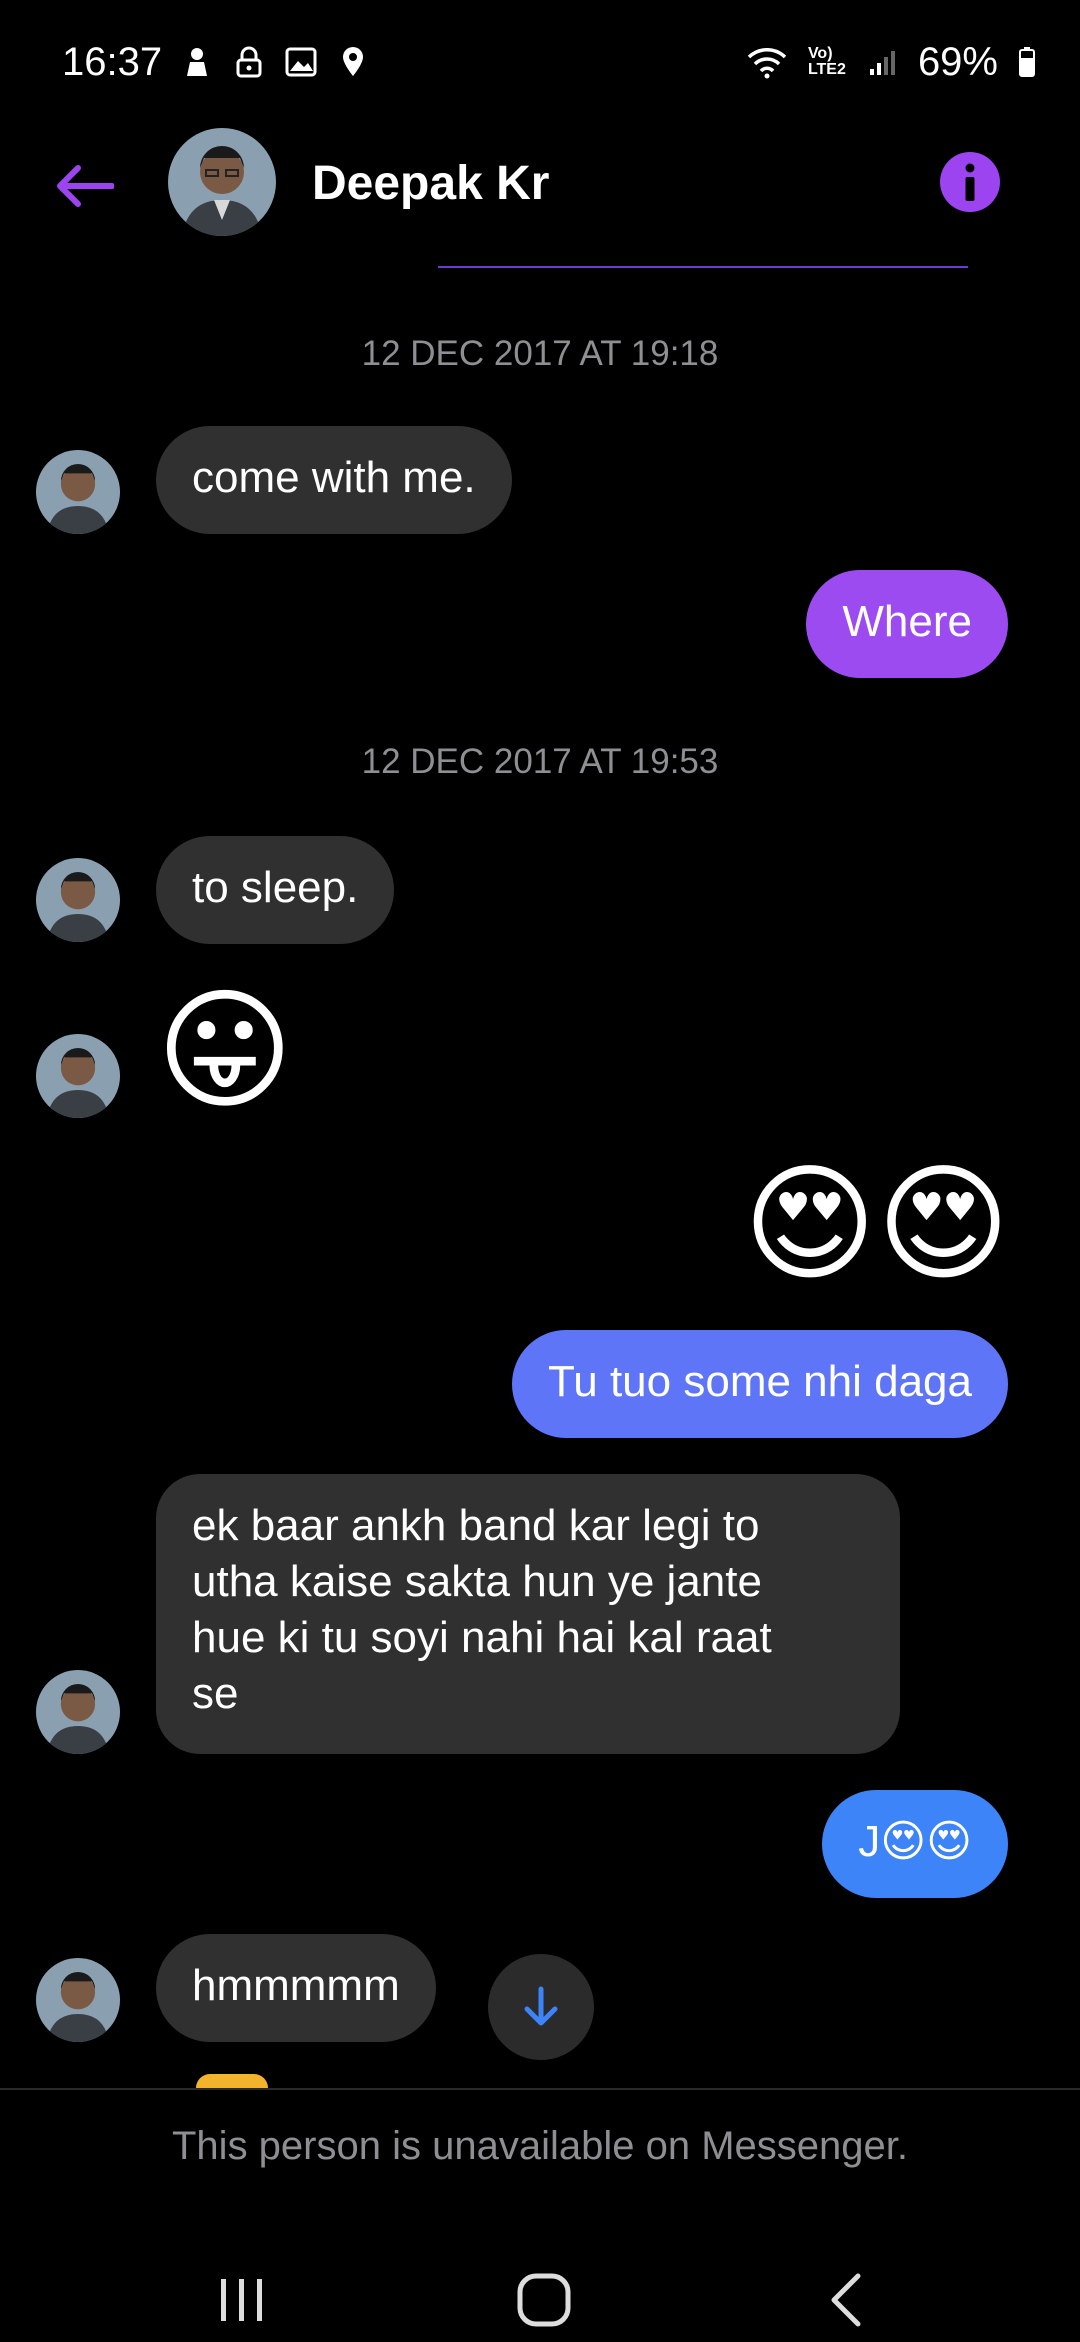 The image size is (1080, 2342). I want to click on image-icon, so click(301, 62).